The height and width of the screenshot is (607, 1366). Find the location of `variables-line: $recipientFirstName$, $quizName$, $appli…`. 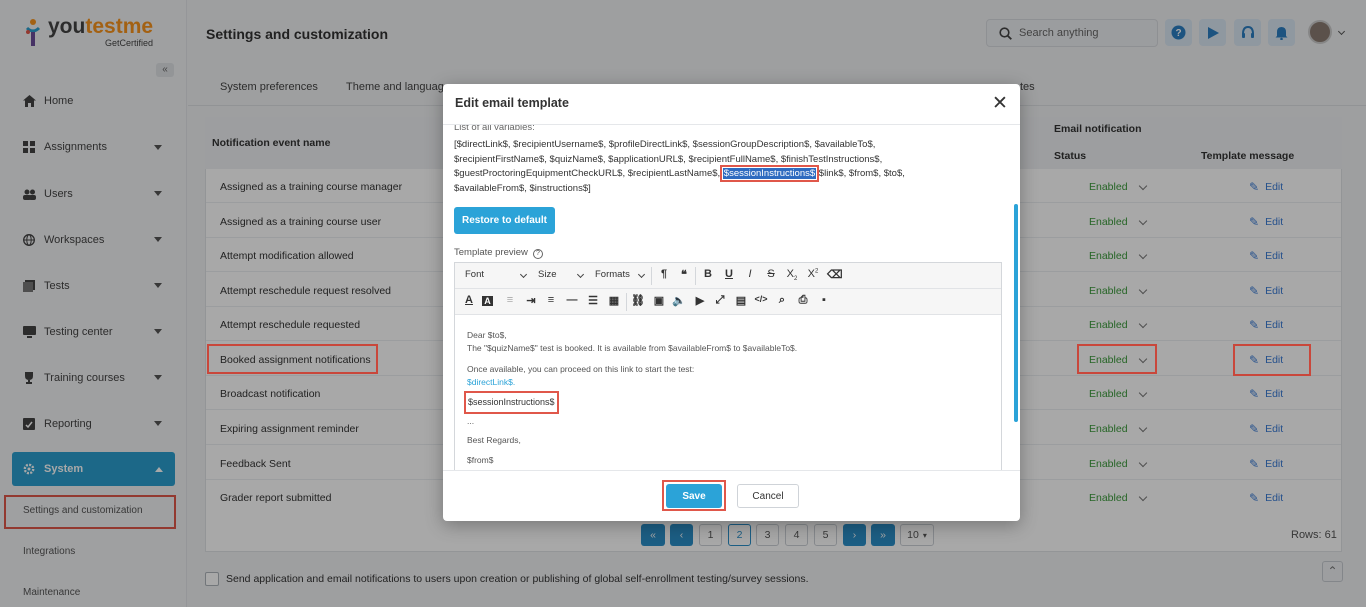

variables-line: $recipientFirstName$, $quizName$, $appli… is located at coordinates (668, 159).